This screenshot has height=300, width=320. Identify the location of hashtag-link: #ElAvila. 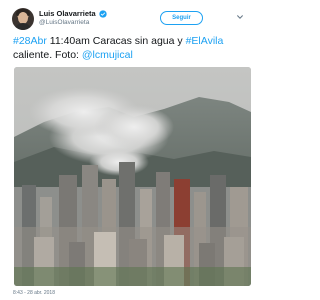
(205, 41).